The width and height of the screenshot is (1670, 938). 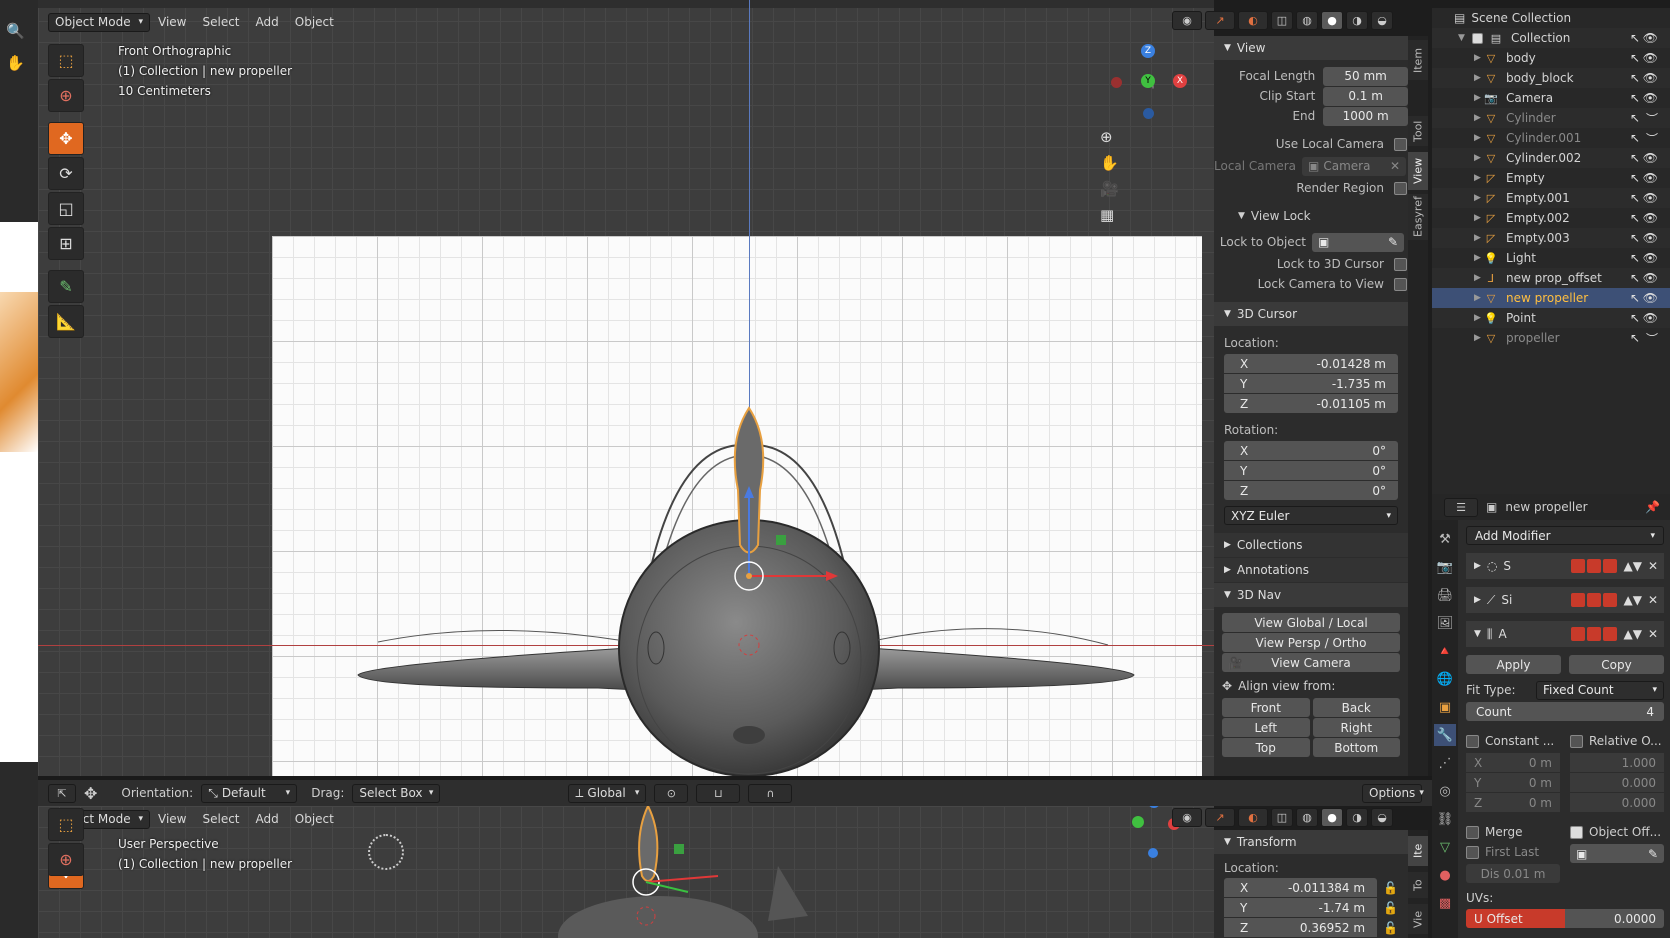 I want to click on scene-tab-icon: 🔺, so click(x=1445, y=651).